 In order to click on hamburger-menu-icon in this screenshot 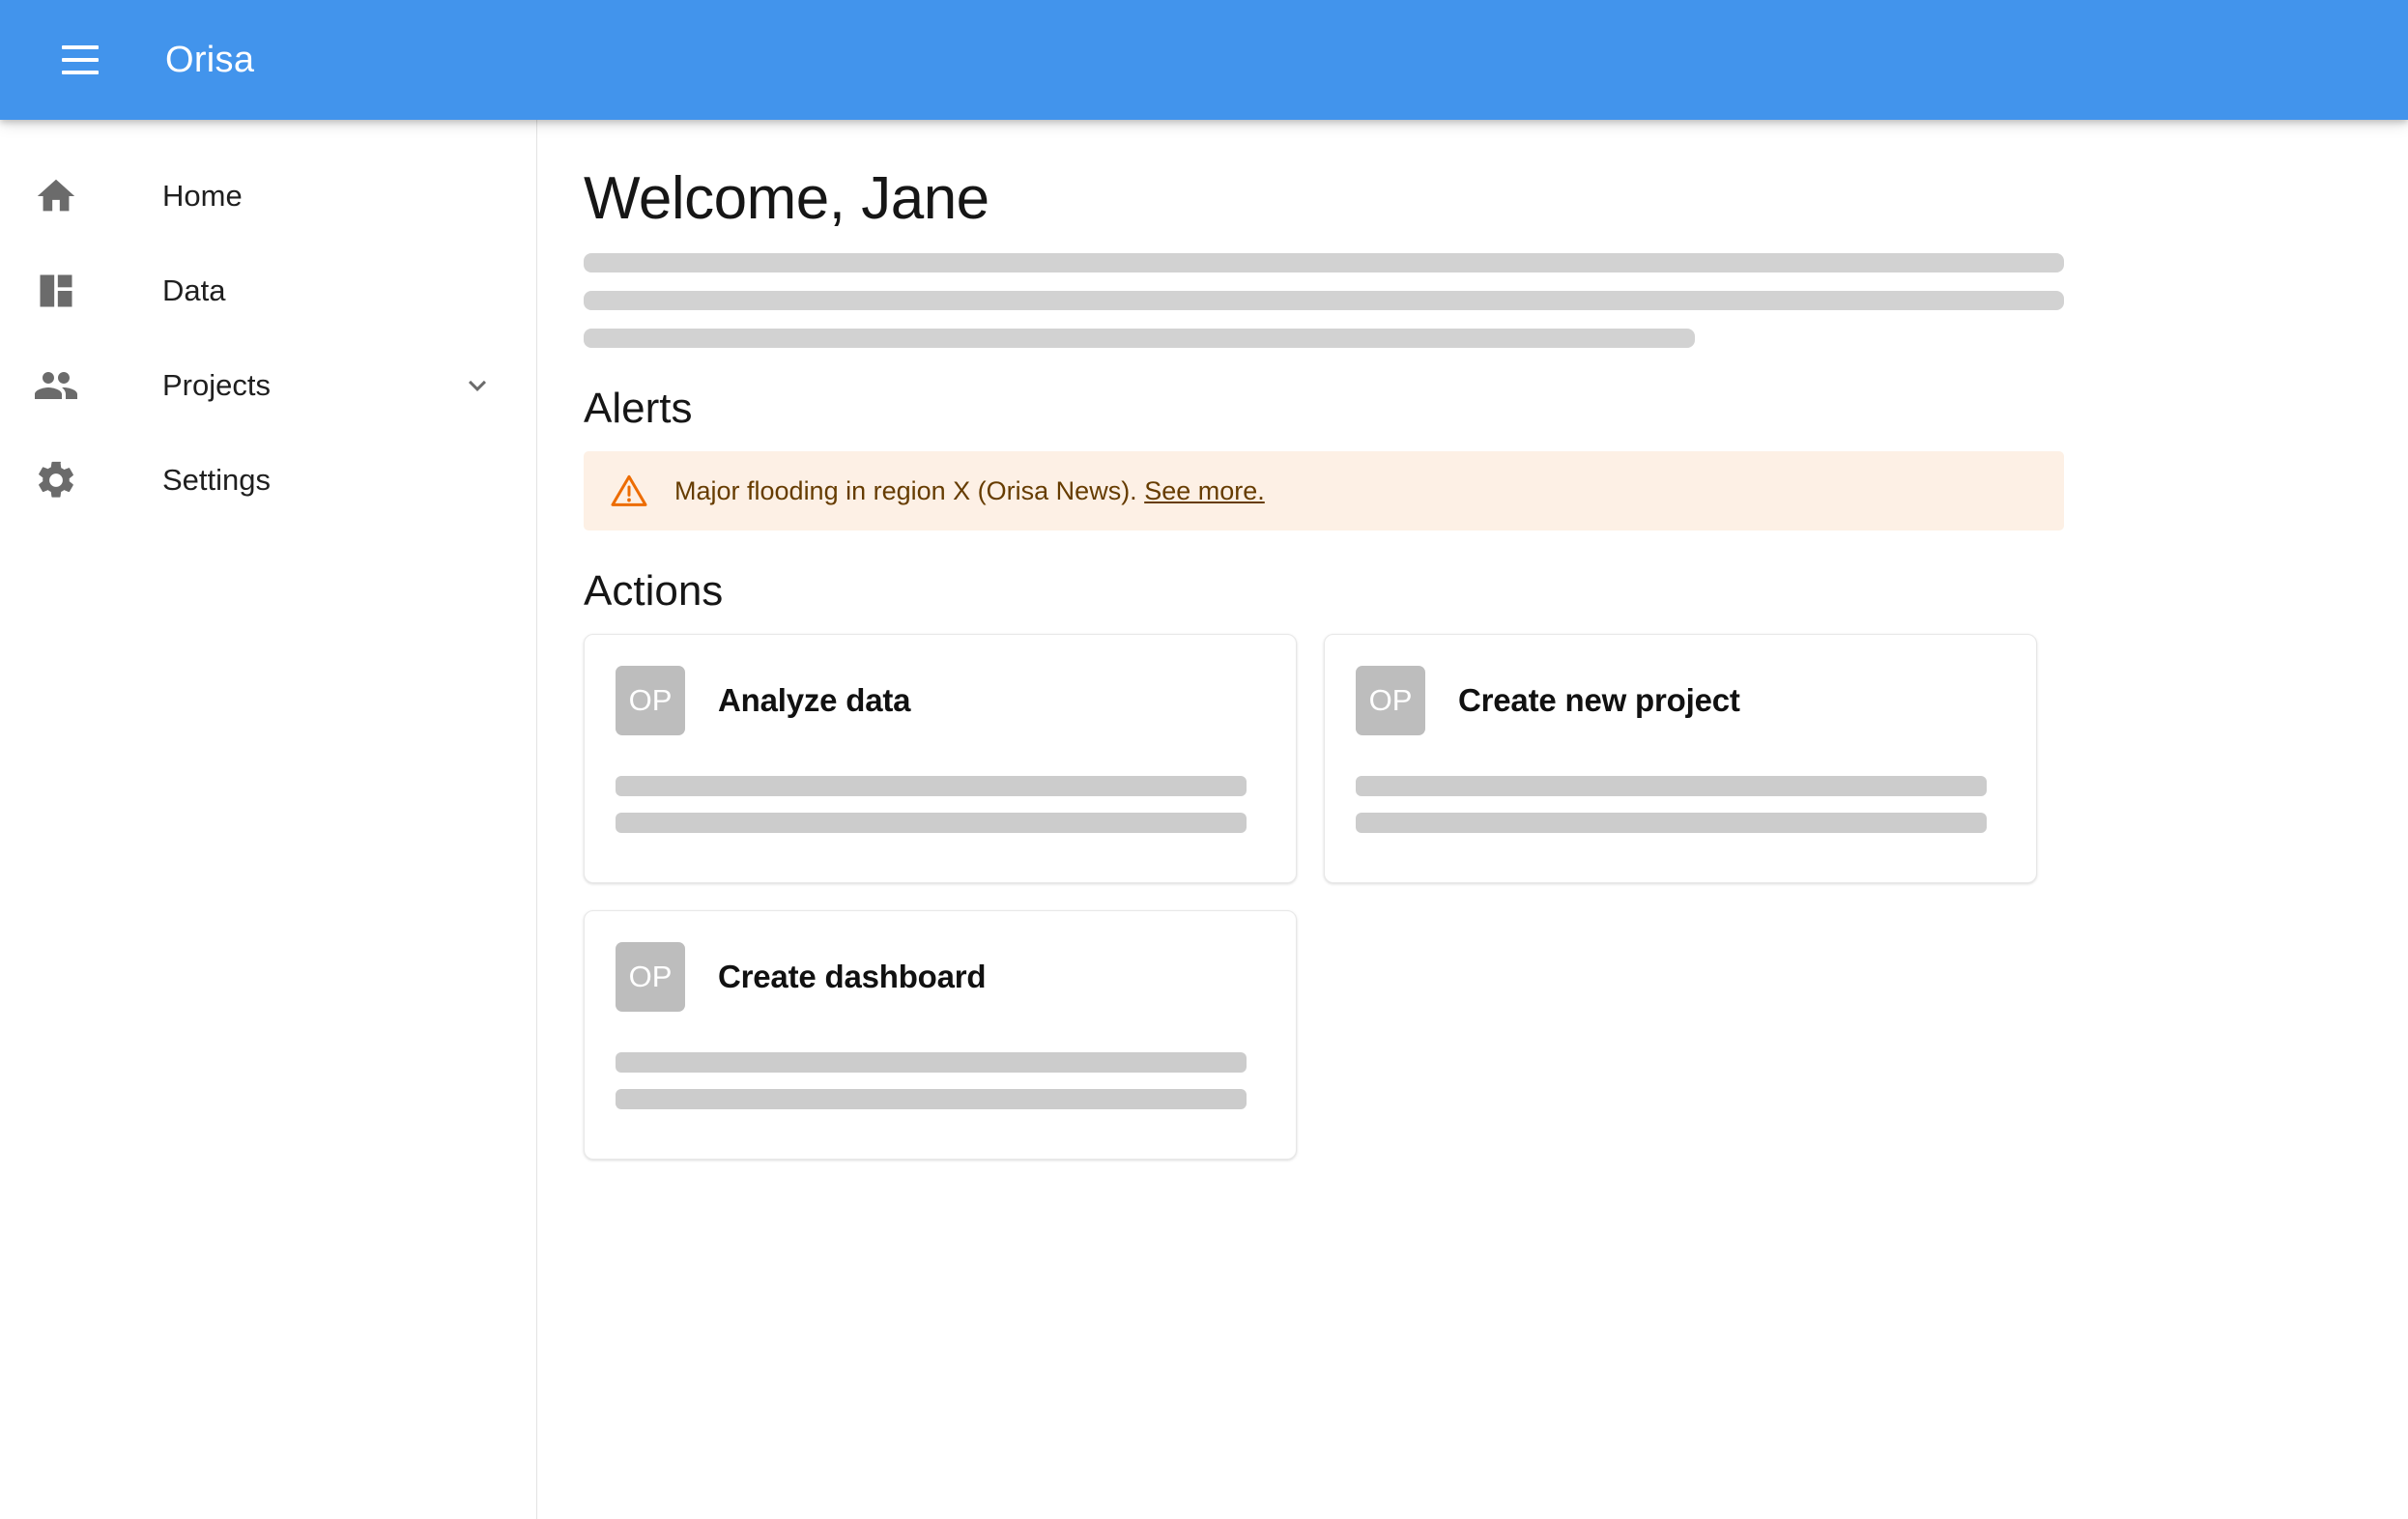, I will do `click(80, 60)`.